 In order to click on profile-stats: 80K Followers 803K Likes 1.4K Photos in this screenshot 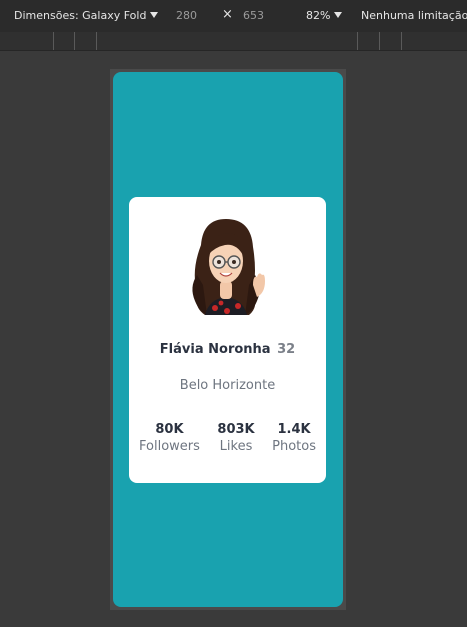, I will do `click(227, 439)`.